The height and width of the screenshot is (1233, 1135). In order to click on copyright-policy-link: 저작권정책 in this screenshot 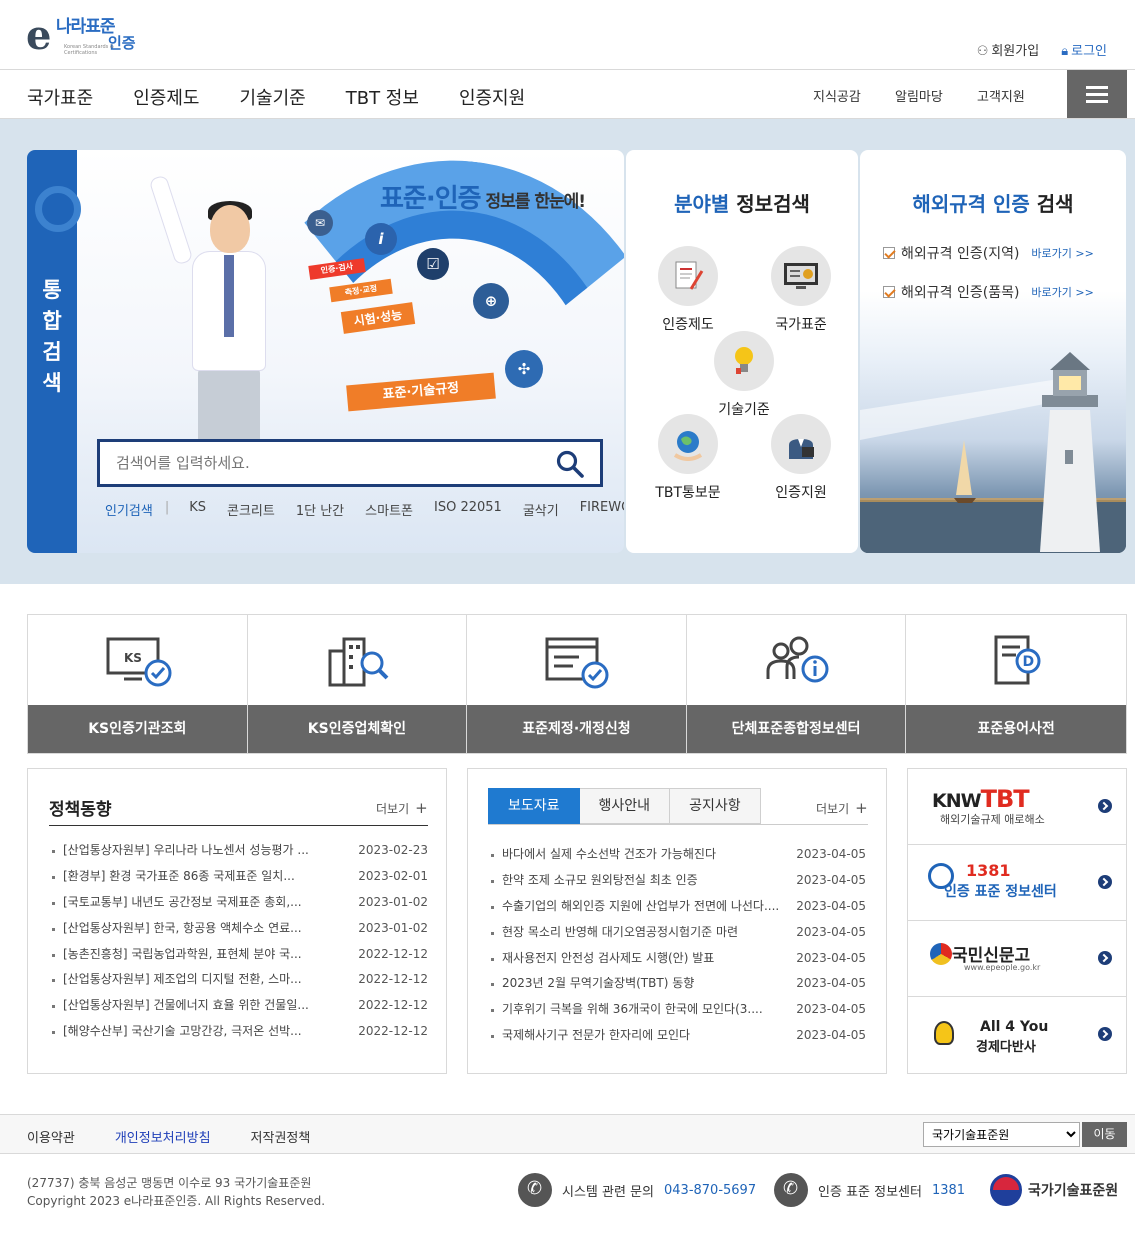, I will do `click(281, 1136)`.